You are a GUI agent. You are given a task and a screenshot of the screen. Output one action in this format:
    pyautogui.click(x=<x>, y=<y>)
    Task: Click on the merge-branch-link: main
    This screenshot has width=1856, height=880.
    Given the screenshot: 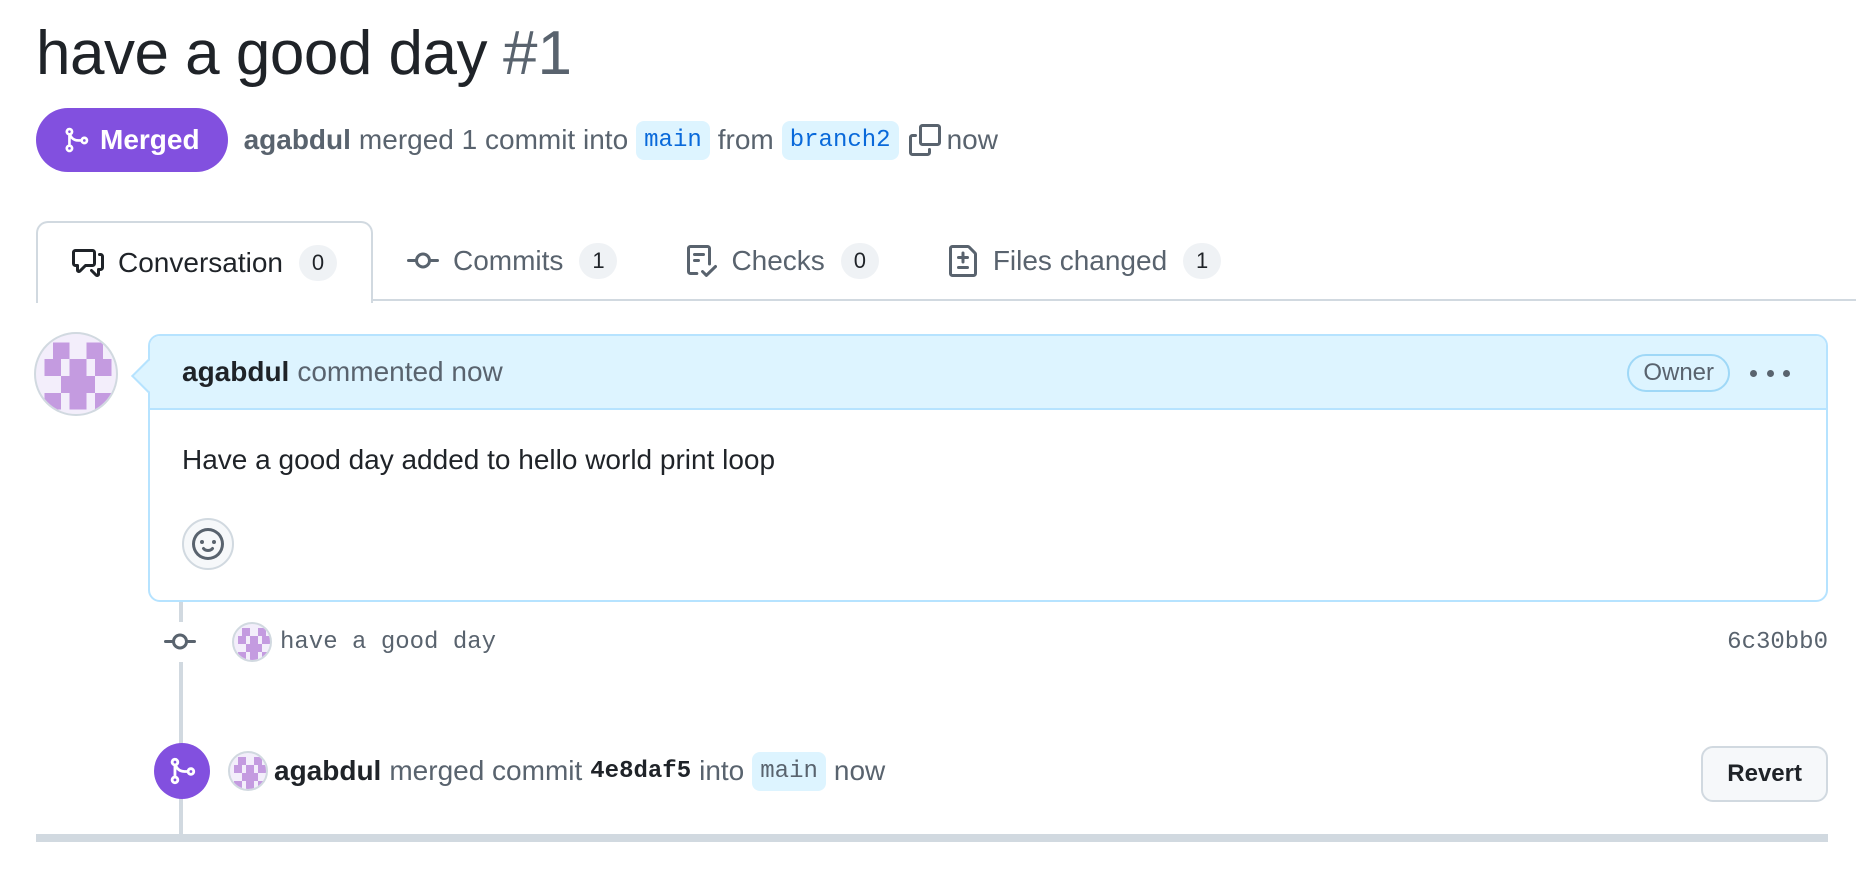 What is the action you would take?
    pyautogui.click(x=789, y=771)
    